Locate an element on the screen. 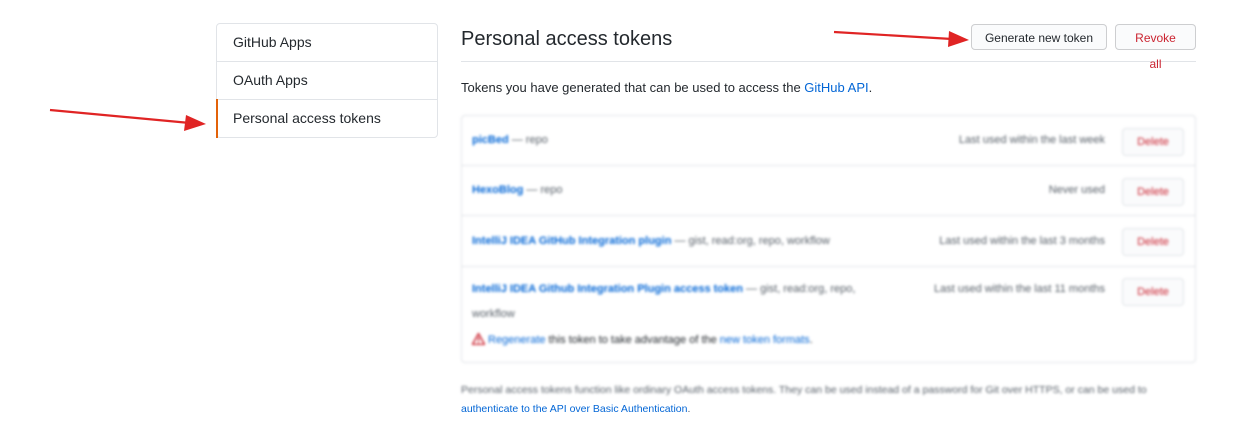 This screenshot has width=1236, height=425. token-last-used: Last used within the last 11 months is located at coordinates (1019, 289).